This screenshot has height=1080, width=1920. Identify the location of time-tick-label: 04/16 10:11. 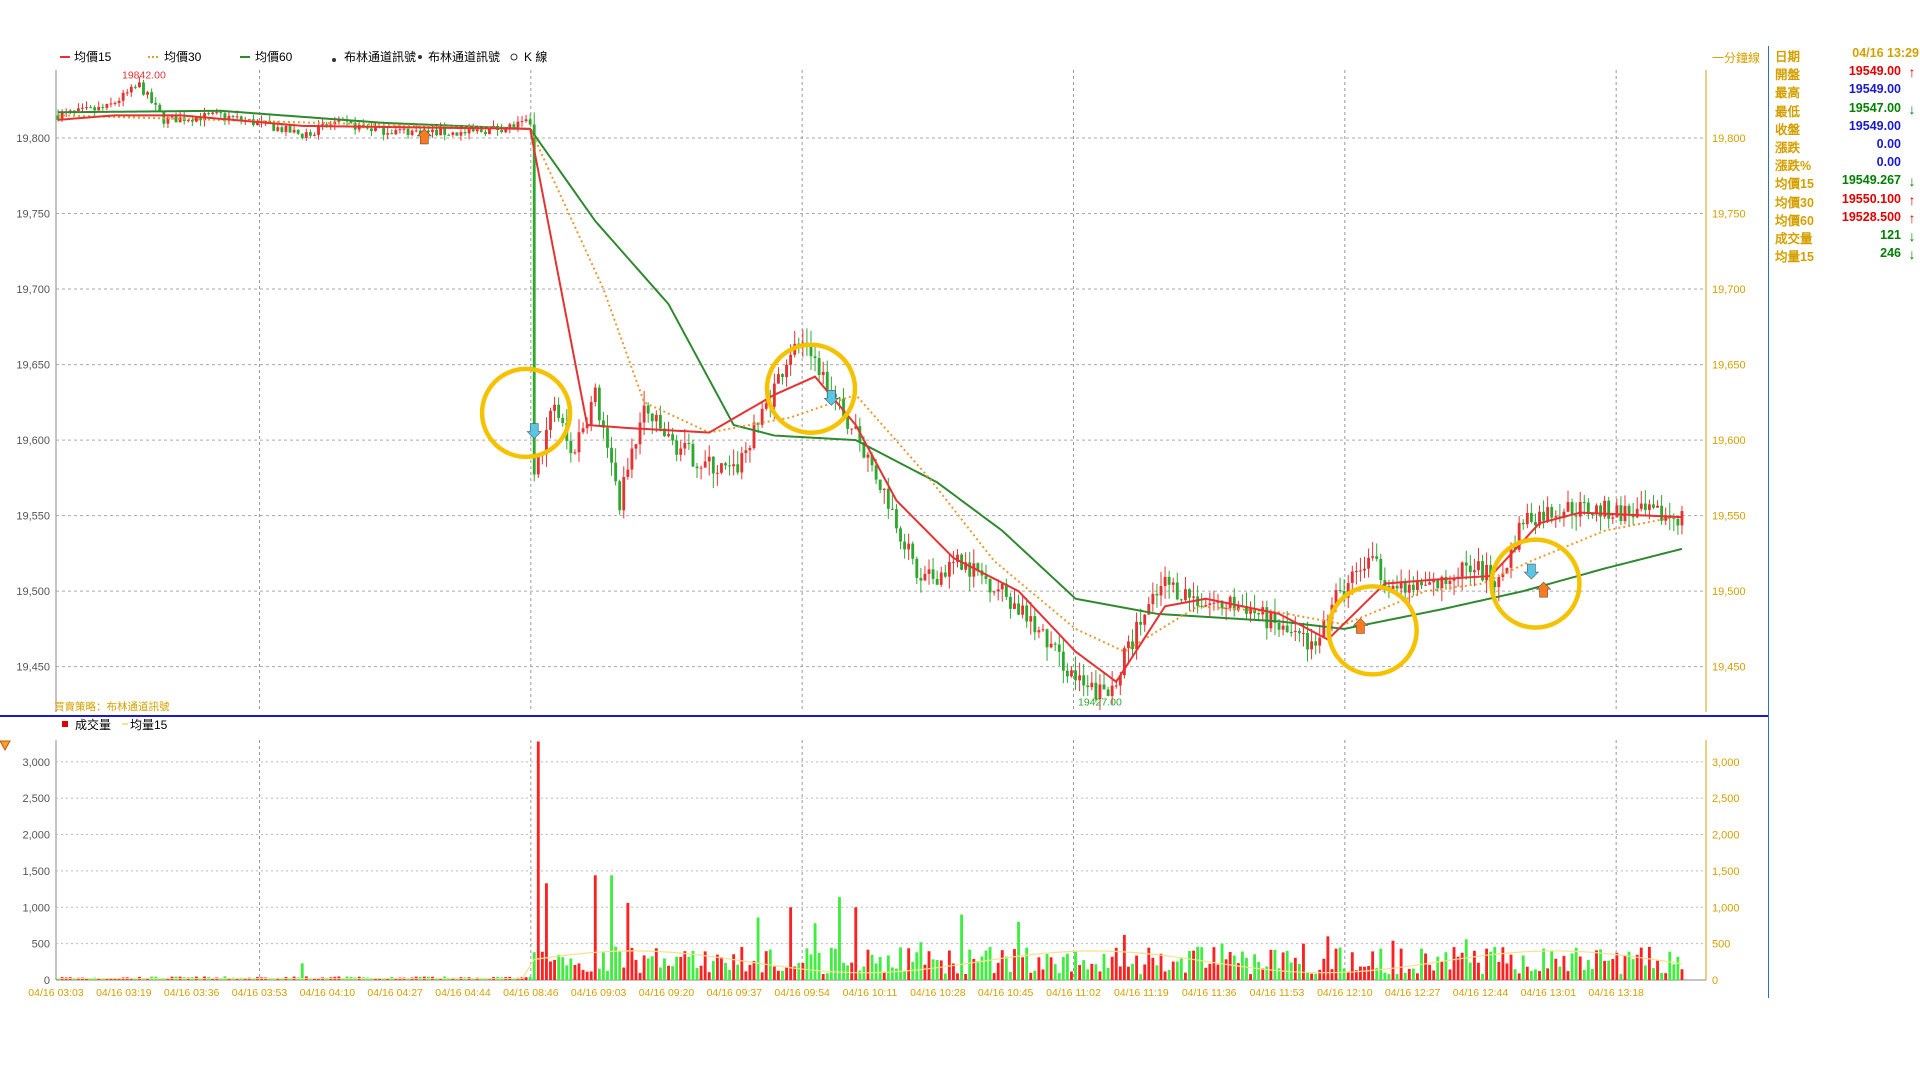
(870, 993).